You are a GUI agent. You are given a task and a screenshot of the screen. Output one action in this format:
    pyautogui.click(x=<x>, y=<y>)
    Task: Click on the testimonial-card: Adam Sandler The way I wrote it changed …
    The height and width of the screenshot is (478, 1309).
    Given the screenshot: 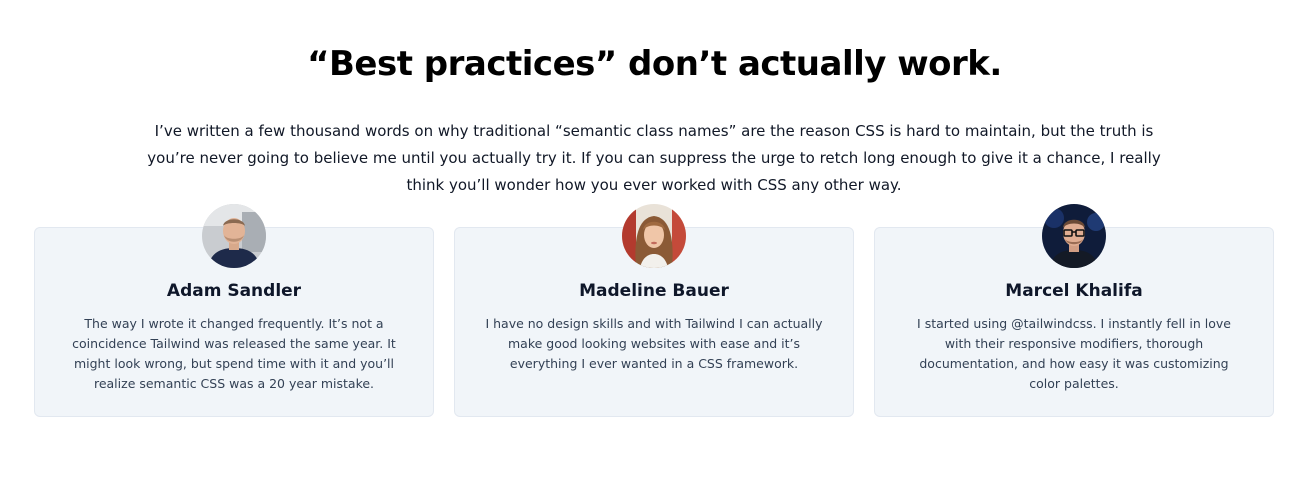 What is the action you would take?
    pyautogui.click(x=234, y=310)
    